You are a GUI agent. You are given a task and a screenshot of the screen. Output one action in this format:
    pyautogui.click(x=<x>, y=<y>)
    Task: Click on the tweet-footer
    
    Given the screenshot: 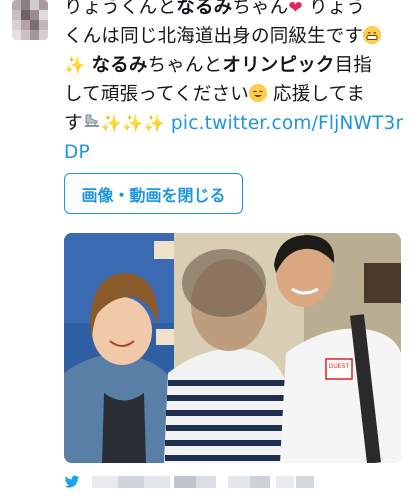 What is the action you would take?
    pyautogui.click(x=214, y=484)
    